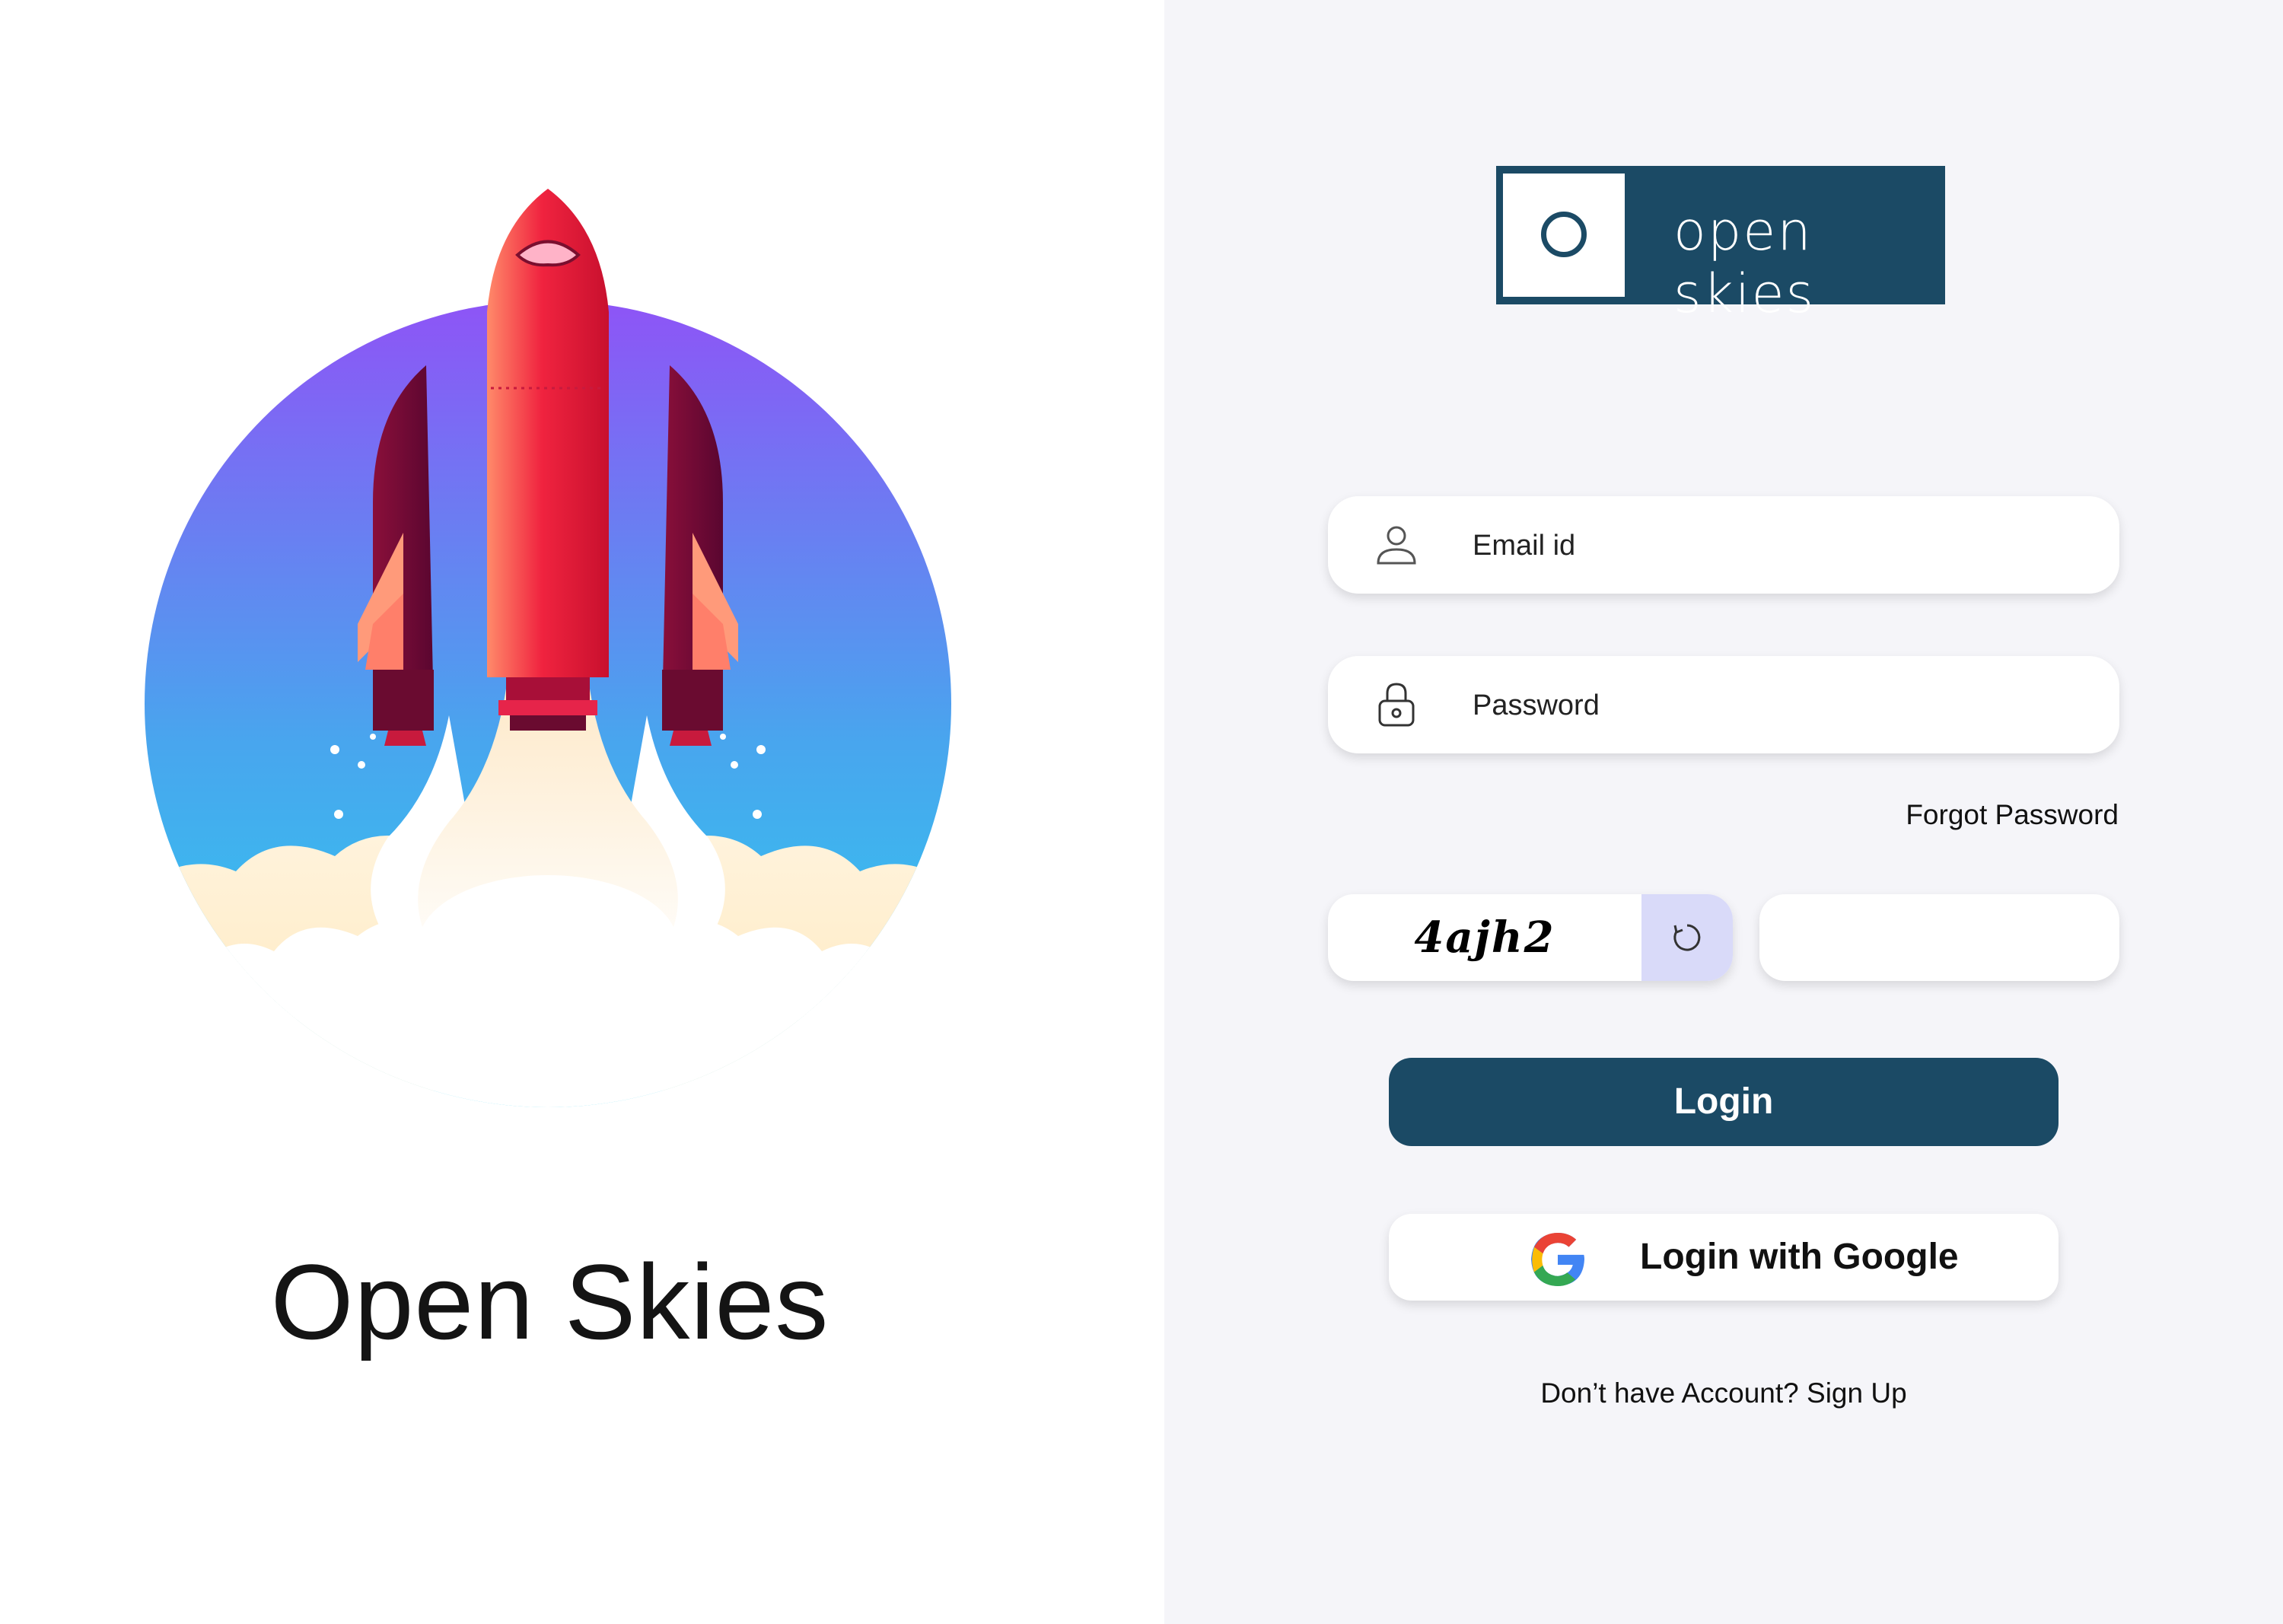 The image size is (2283, 1624). What do you see at coordinates (1972, 815) in the screenshot?
I see `forgot-password-link: Forgot Password` at bounding box center [1972, 815].